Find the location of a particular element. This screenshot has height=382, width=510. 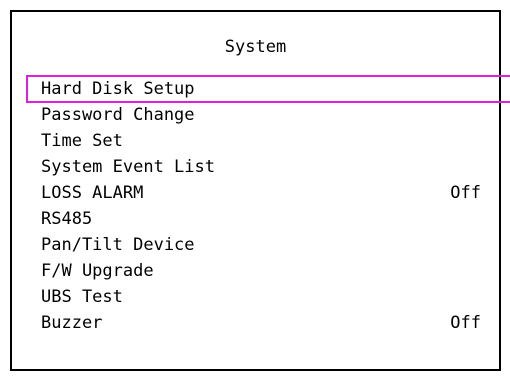

menu-item-system-event-list: System Event List is located at coordinates (268, 167).